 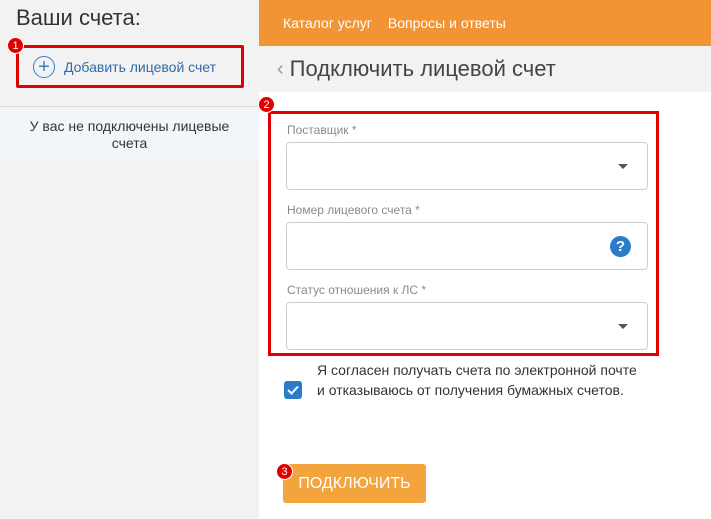 I want to click on annotation-badge-1: 1, so click(x=15, y=45).